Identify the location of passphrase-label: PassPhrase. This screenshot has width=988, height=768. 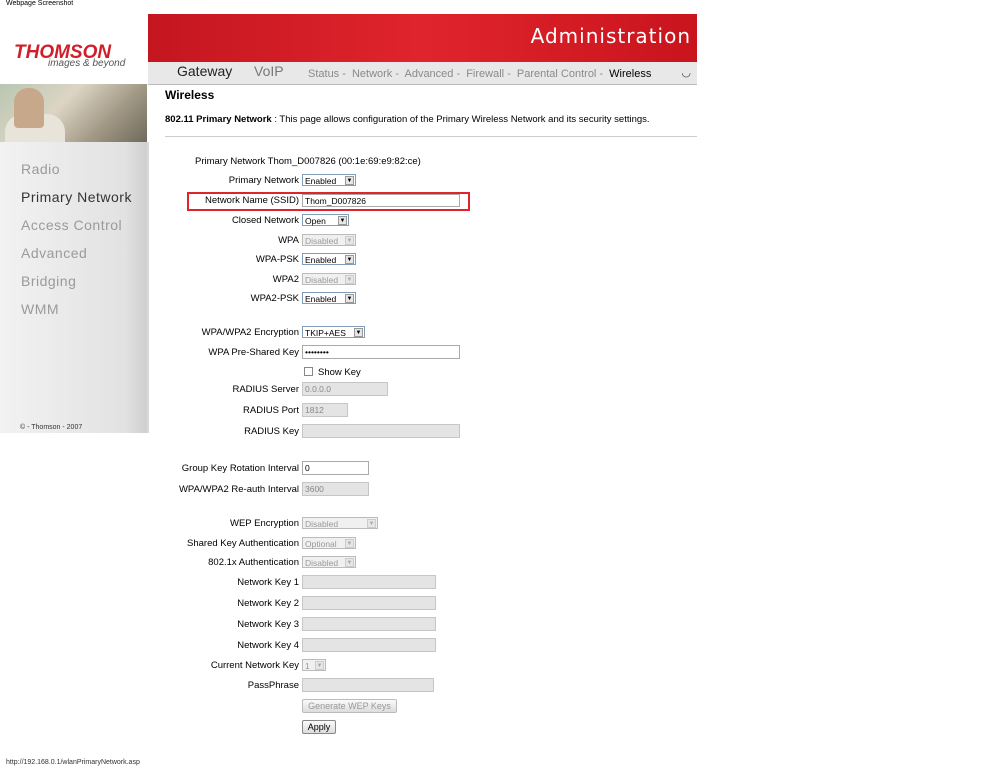
(273, 685).